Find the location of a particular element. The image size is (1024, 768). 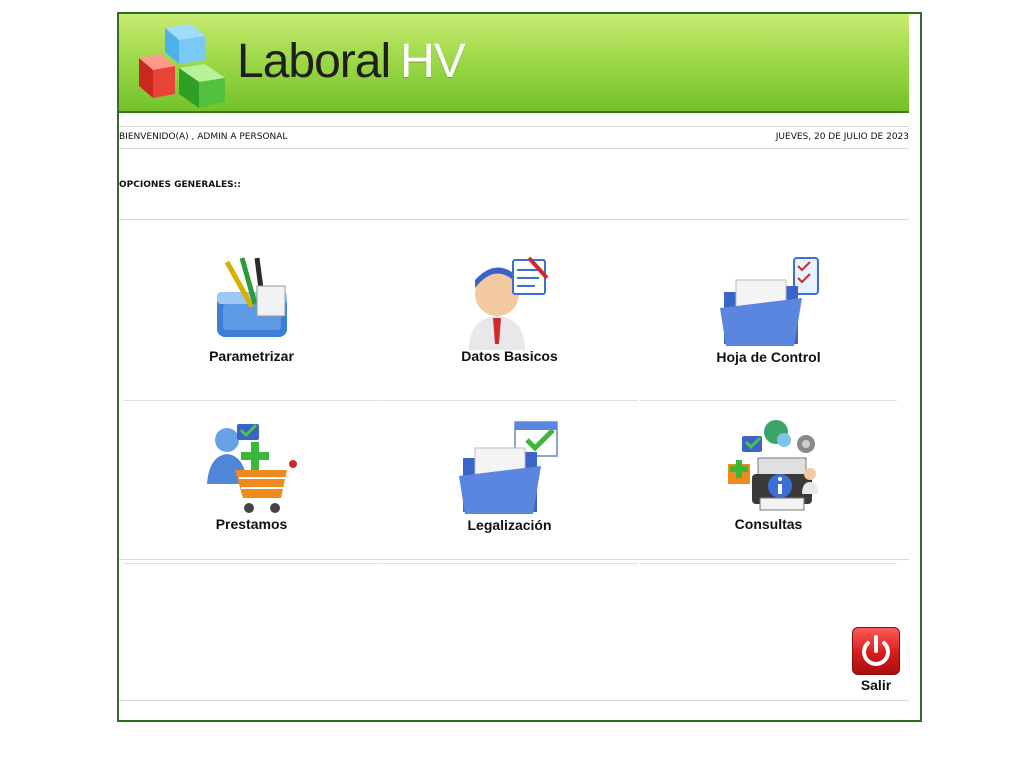

menu-item-consultas: Consultas is located at coordinates (768, 488).